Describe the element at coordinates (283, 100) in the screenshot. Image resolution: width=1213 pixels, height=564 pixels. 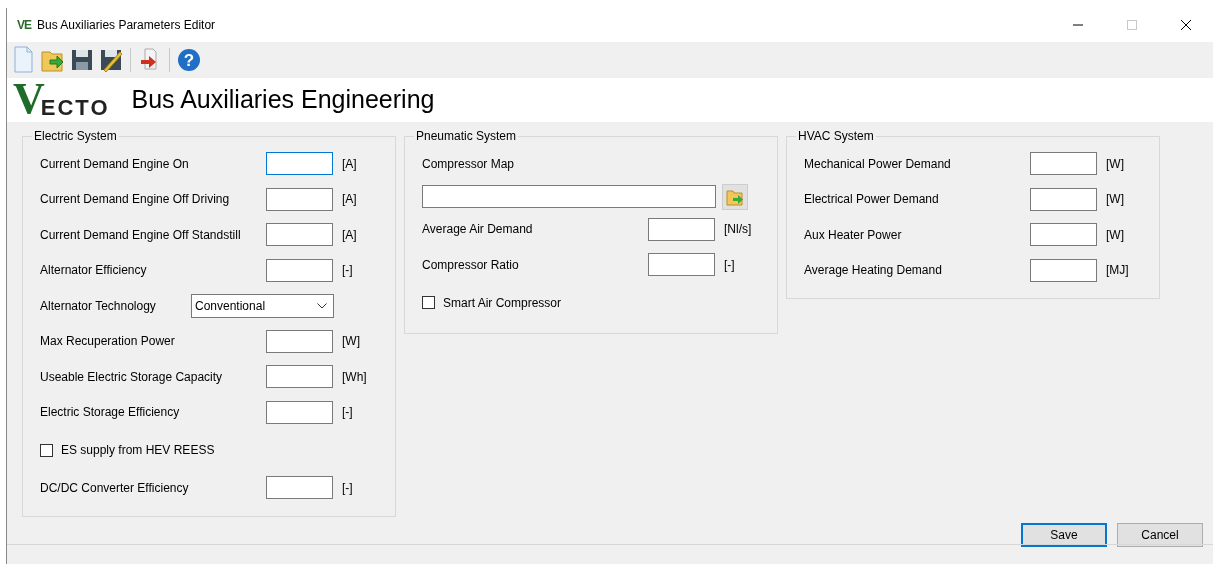
I see `header-title: Bus Auxiliaries Engineering` at that location.